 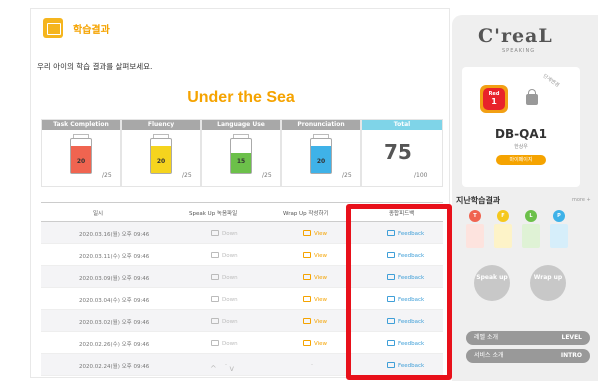 What do you see at coordinates (231, 368) in the screenshot?
I see `pager-next-button: v` at bounding box center [231, 368].